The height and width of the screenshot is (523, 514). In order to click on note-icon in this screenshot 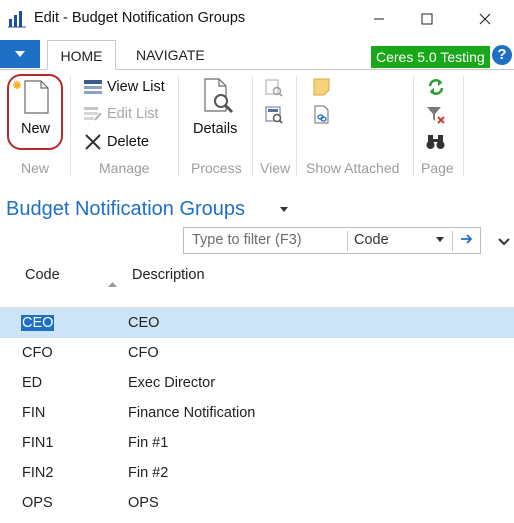, I will do `click(321, 87)`.